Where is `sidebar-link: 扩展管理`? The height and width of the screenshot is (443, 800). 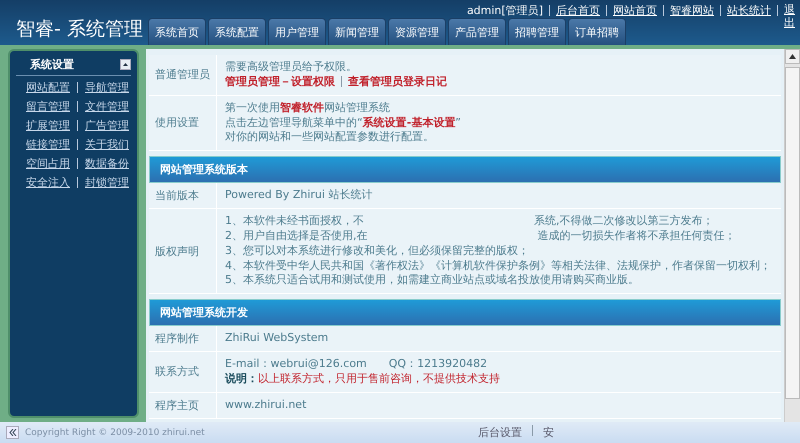 sidebar-link: 扩展管理 is located at coordinates (48, 125).